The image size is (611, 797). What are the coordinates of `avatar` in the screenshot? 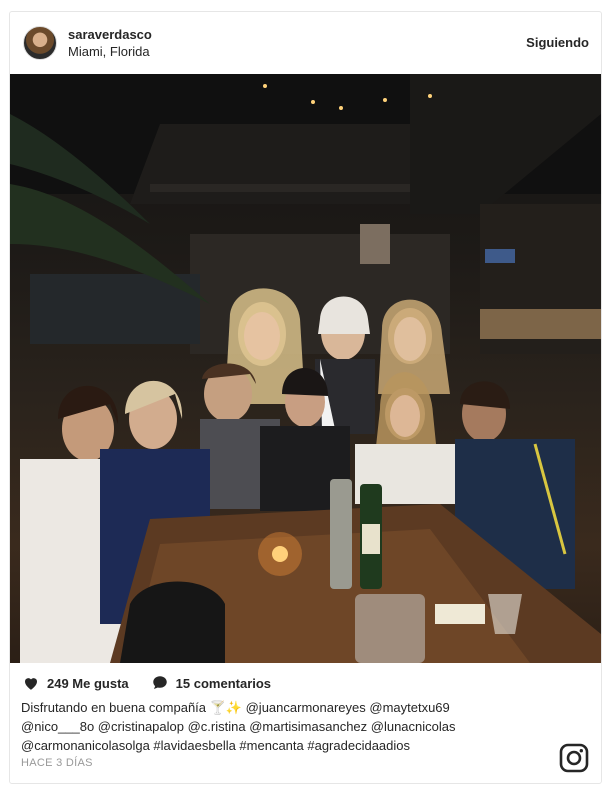 It's located at (40, 43).